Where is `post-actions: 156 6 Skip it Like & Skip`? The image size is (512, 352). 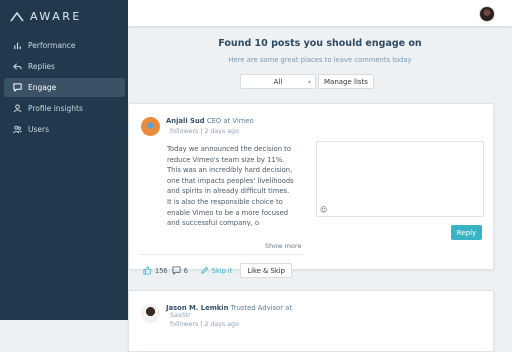
post-actions: 156 6 Skip it Like & Skip is located at coordinates (217, 270).